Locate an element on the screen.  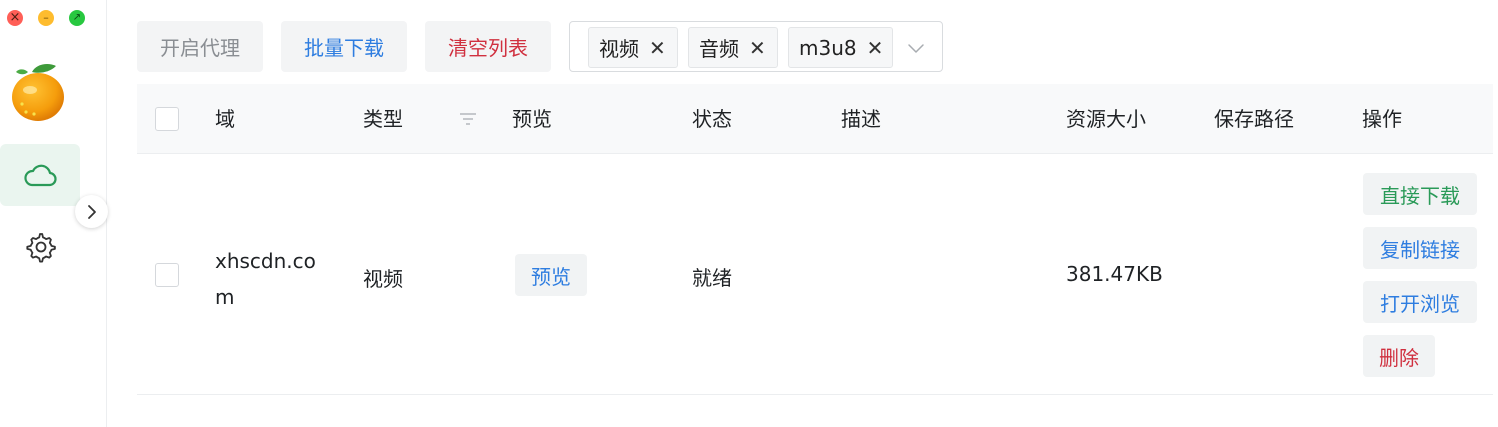
chevron-right-icon is located at coordinates (91, 211).